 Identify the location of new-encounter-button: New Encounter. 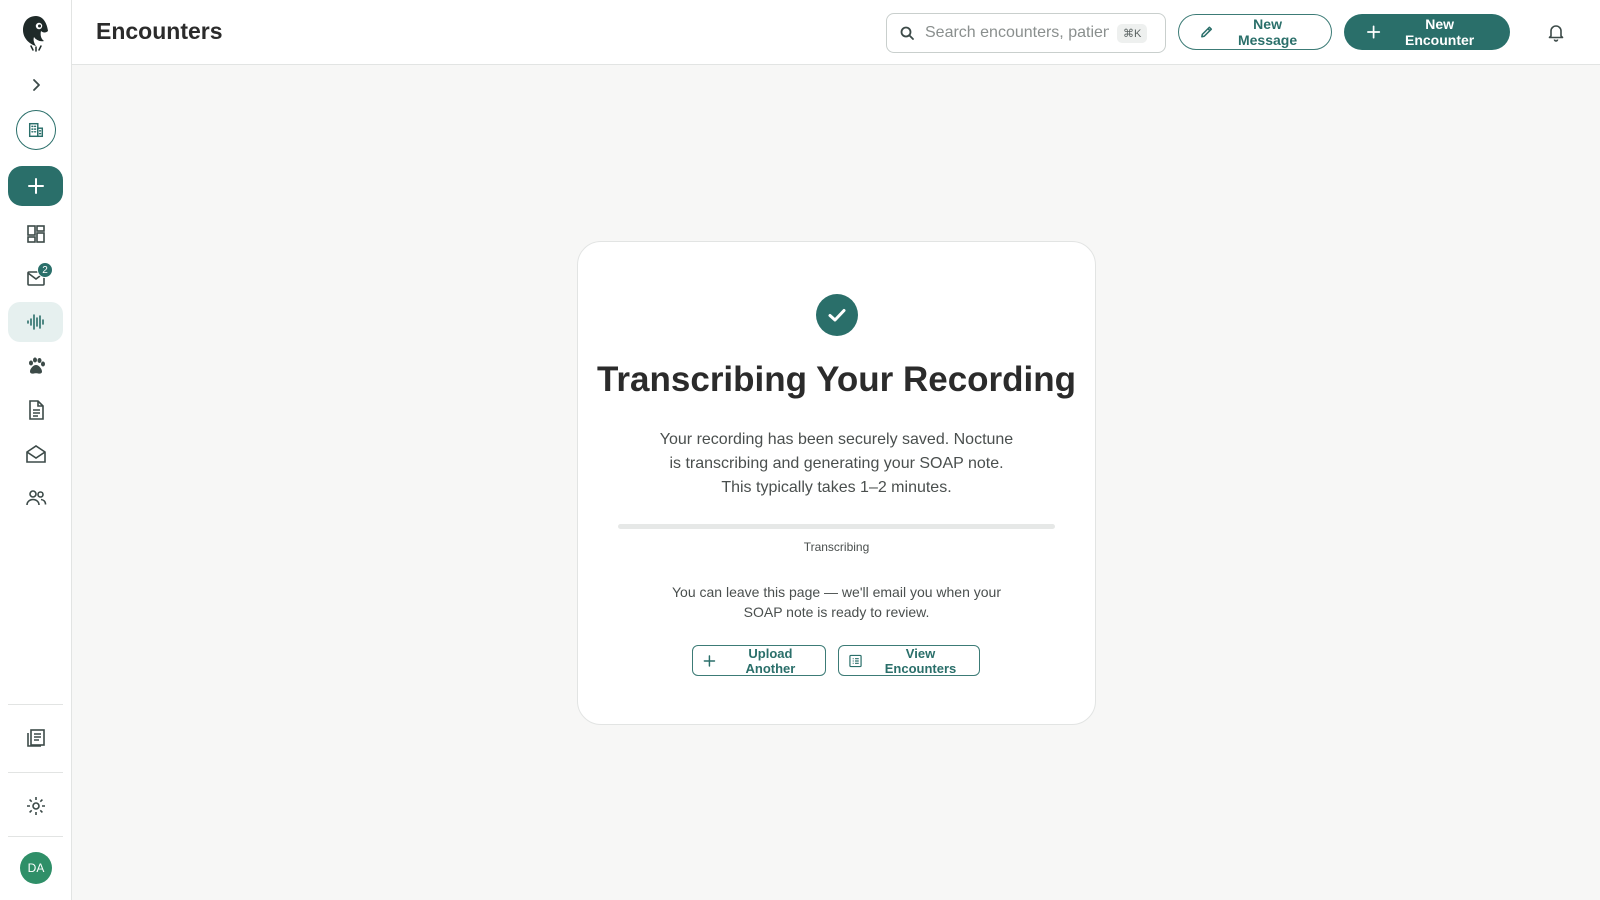
(1427, 32).